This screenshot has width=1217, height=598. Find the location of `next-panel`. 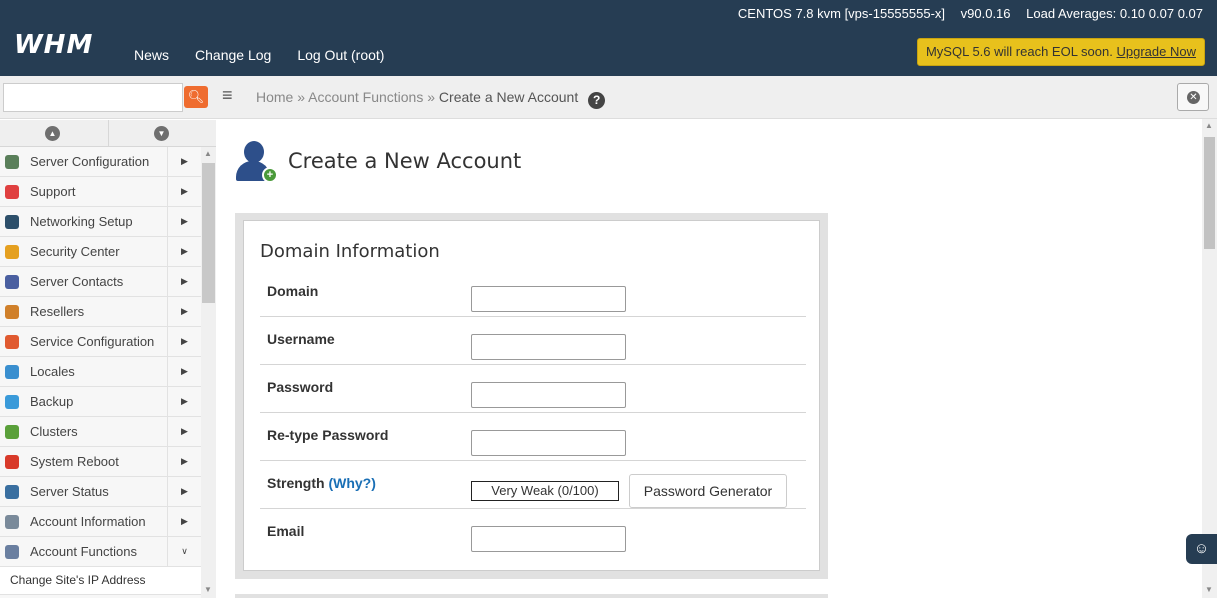

next-panel is located at coordinates (531, 596).